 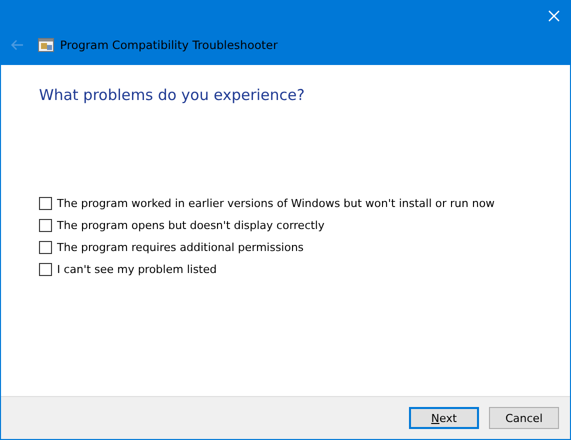 I want to click on checkbox-label: The program requires additional permissions, so click(x=180, y=247).